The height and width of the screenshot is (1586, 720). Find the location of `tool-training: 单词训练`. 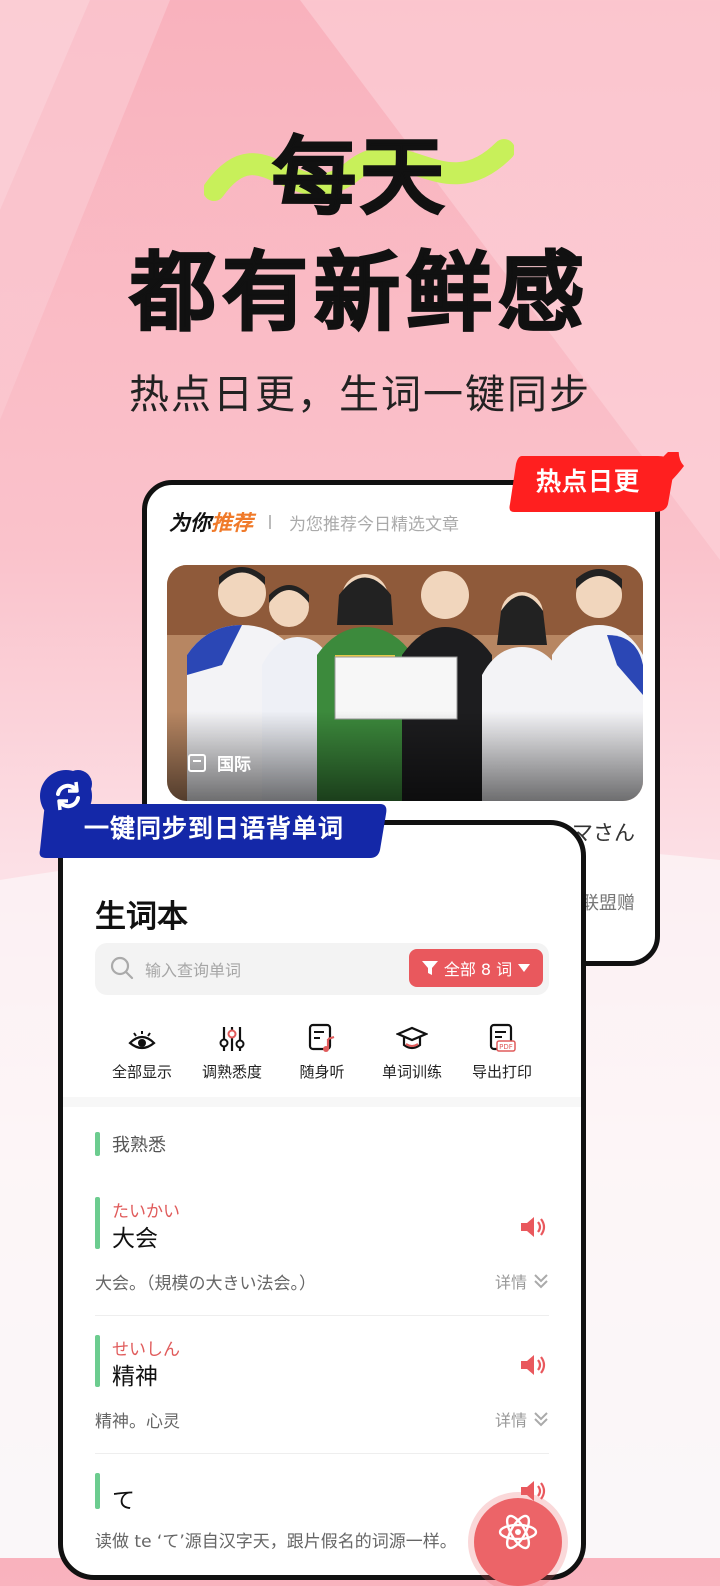

tool-training: 单词训练 is located at coordinates (412, 1049).